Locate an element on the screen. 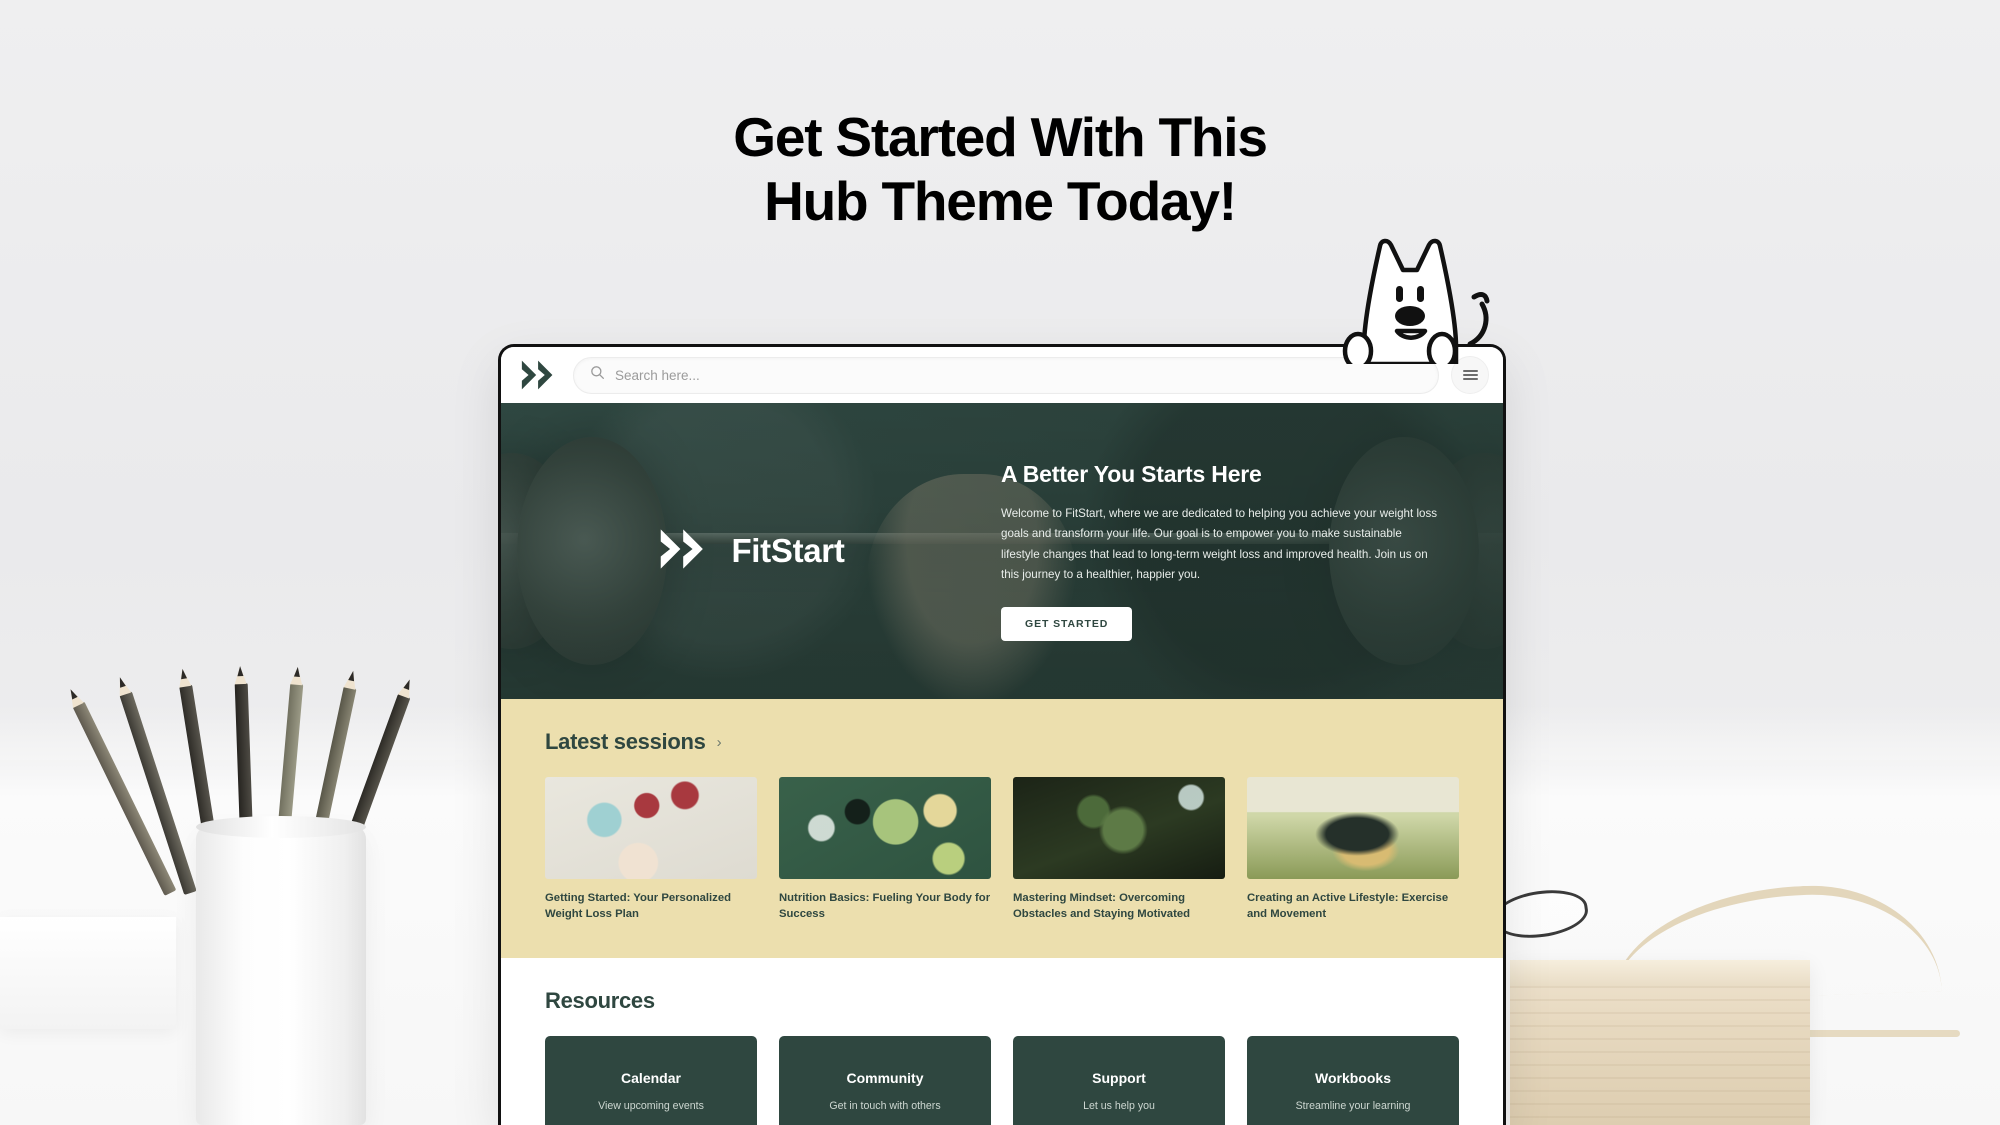 This screenshot has width=2000, height=1125. resource-card-community: Community Get in touch with others is located at coordinates (885, 1080).